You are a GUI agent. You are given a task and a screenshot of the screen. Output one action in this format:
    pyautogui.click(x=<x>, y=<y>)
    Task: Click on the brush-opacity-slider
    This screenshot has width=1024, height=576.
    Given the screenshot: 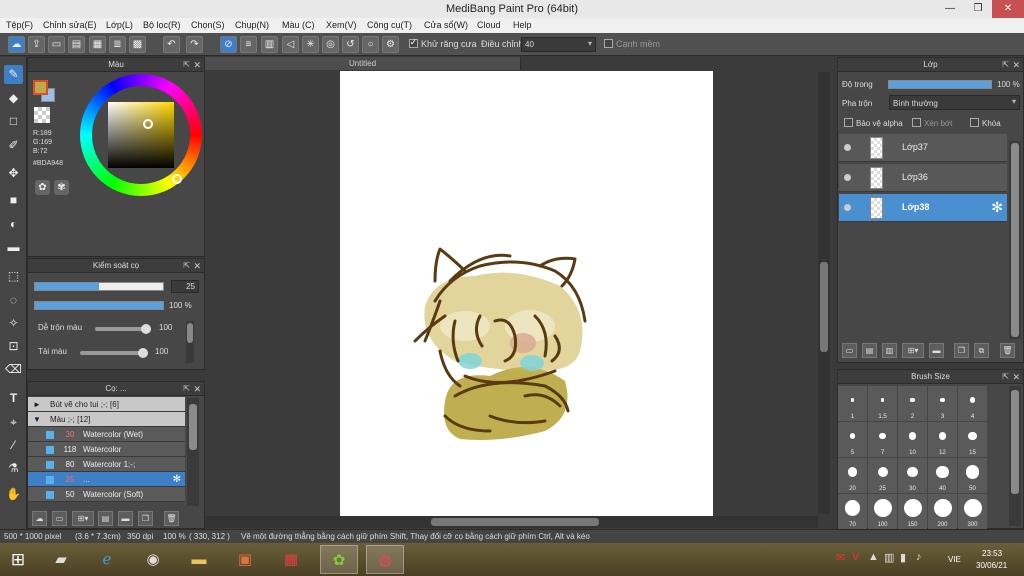 What is the action you would take?
    pyautogui.click(x=99, y=305)
    